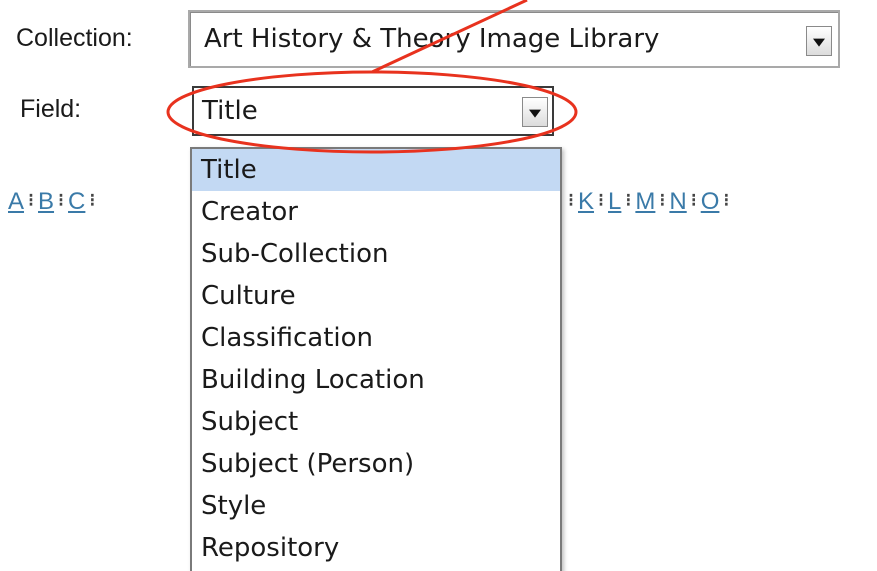  I want to click on alpha-link: N, so click(677, 201).